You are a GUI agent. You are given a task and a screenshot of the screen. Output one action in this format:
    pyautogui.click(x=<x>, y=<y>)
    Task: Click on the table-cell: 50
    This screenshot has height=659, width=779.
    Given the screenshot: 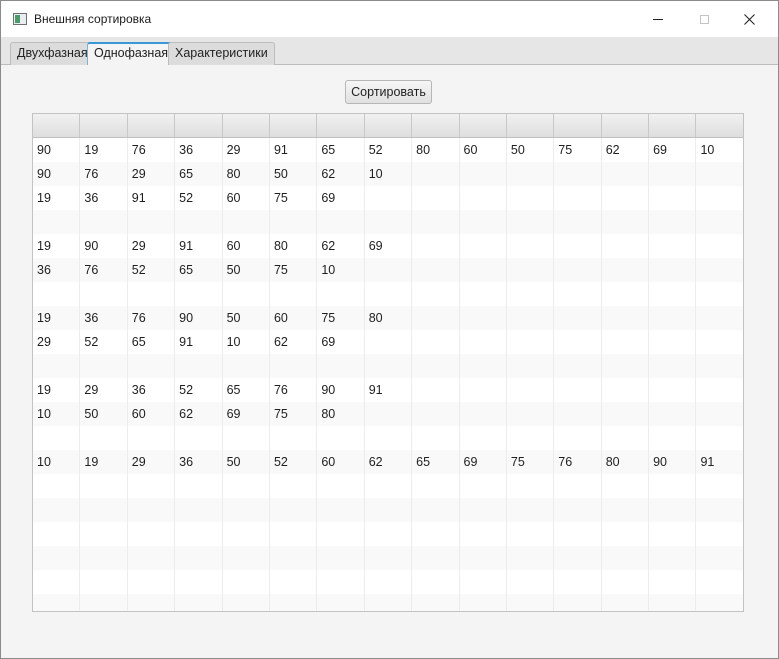 What is the action you would take?
    pyautogui.click(x=104, y=414)
    